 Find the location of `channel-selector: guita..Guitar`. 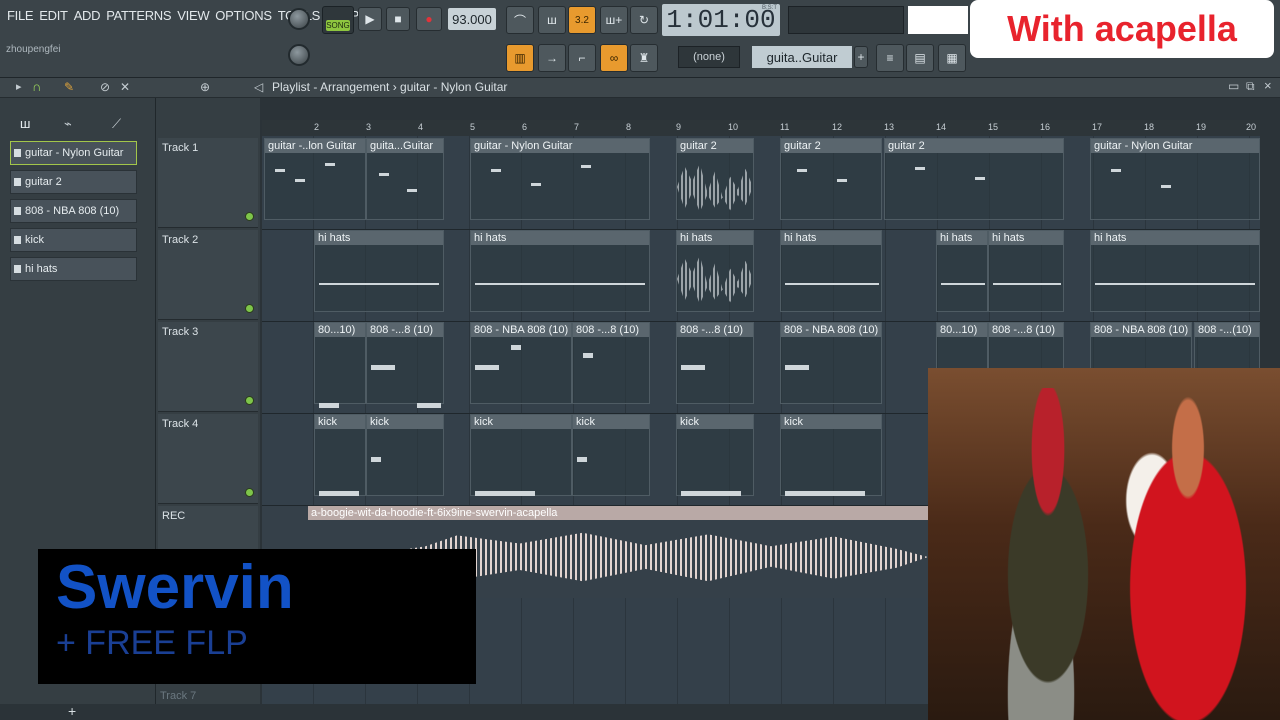

channel-selector: guita..Guitar is located at coordinates (802, 57).